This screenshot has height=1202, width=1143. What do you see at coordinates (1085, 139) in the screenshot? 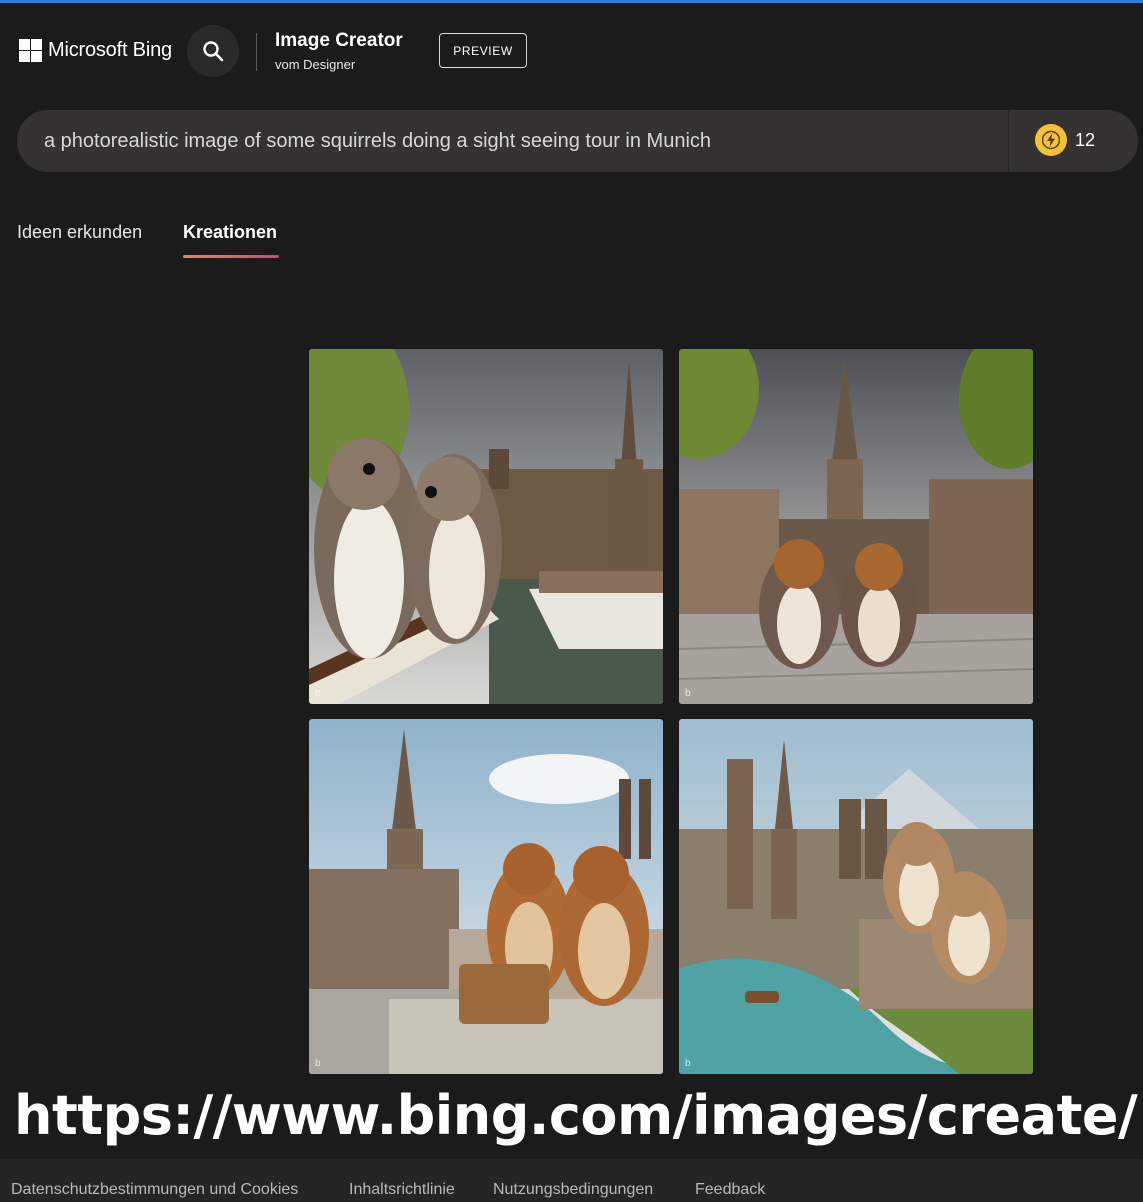
I see `boost-count: 12` at bounding box center [1085, 139].